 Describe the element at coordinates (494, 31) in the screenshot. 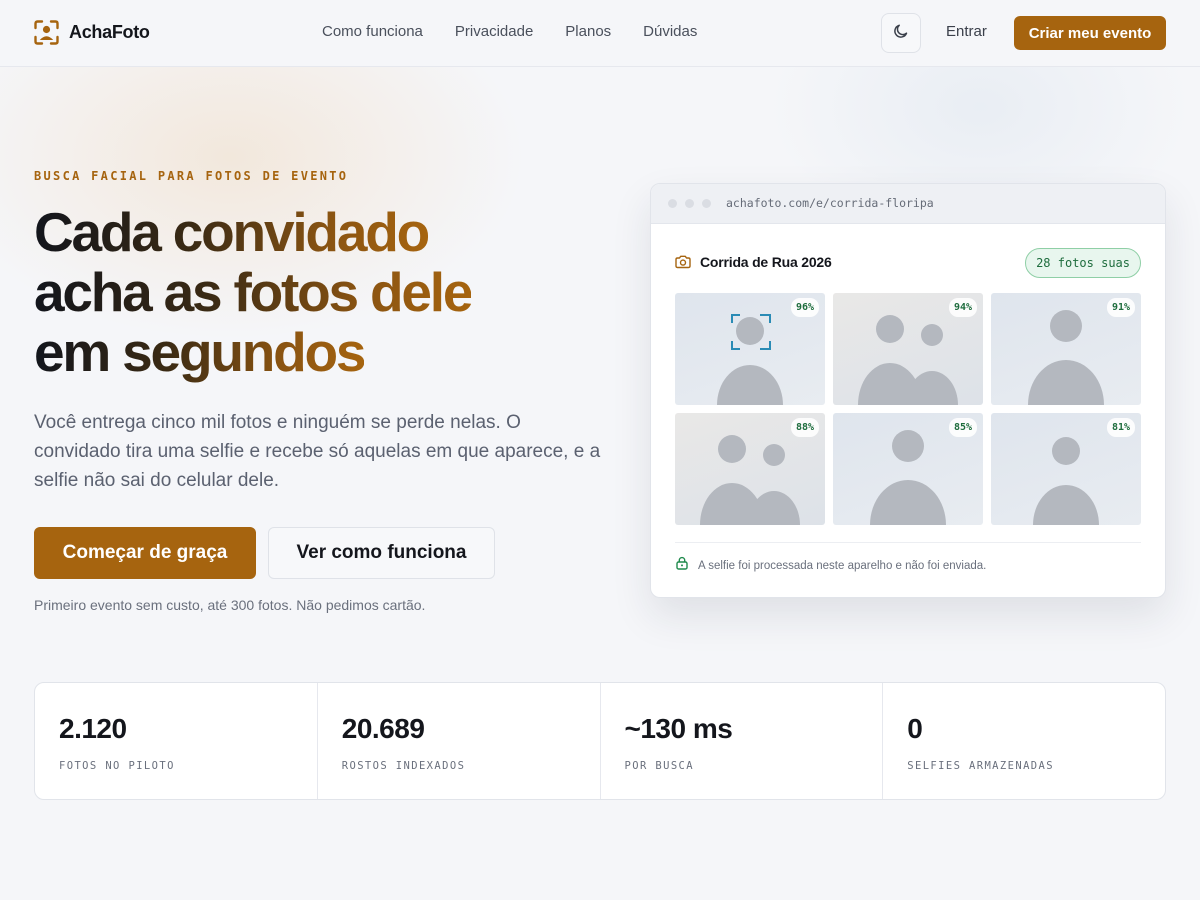

I see `nav-link-privacidade: Privacidade` at that location.